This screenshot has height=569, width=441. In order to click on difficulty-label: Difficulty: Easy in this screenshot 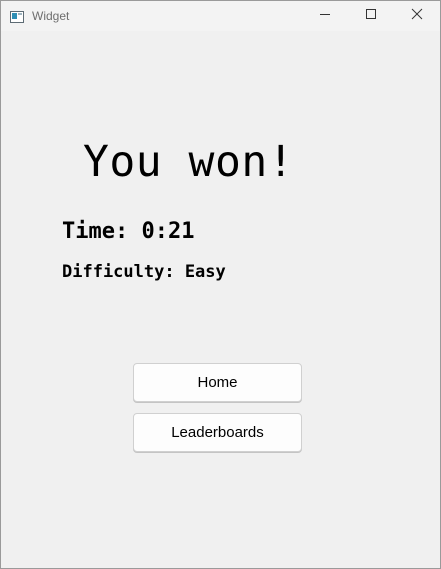, I will do `click(144, 272)`.